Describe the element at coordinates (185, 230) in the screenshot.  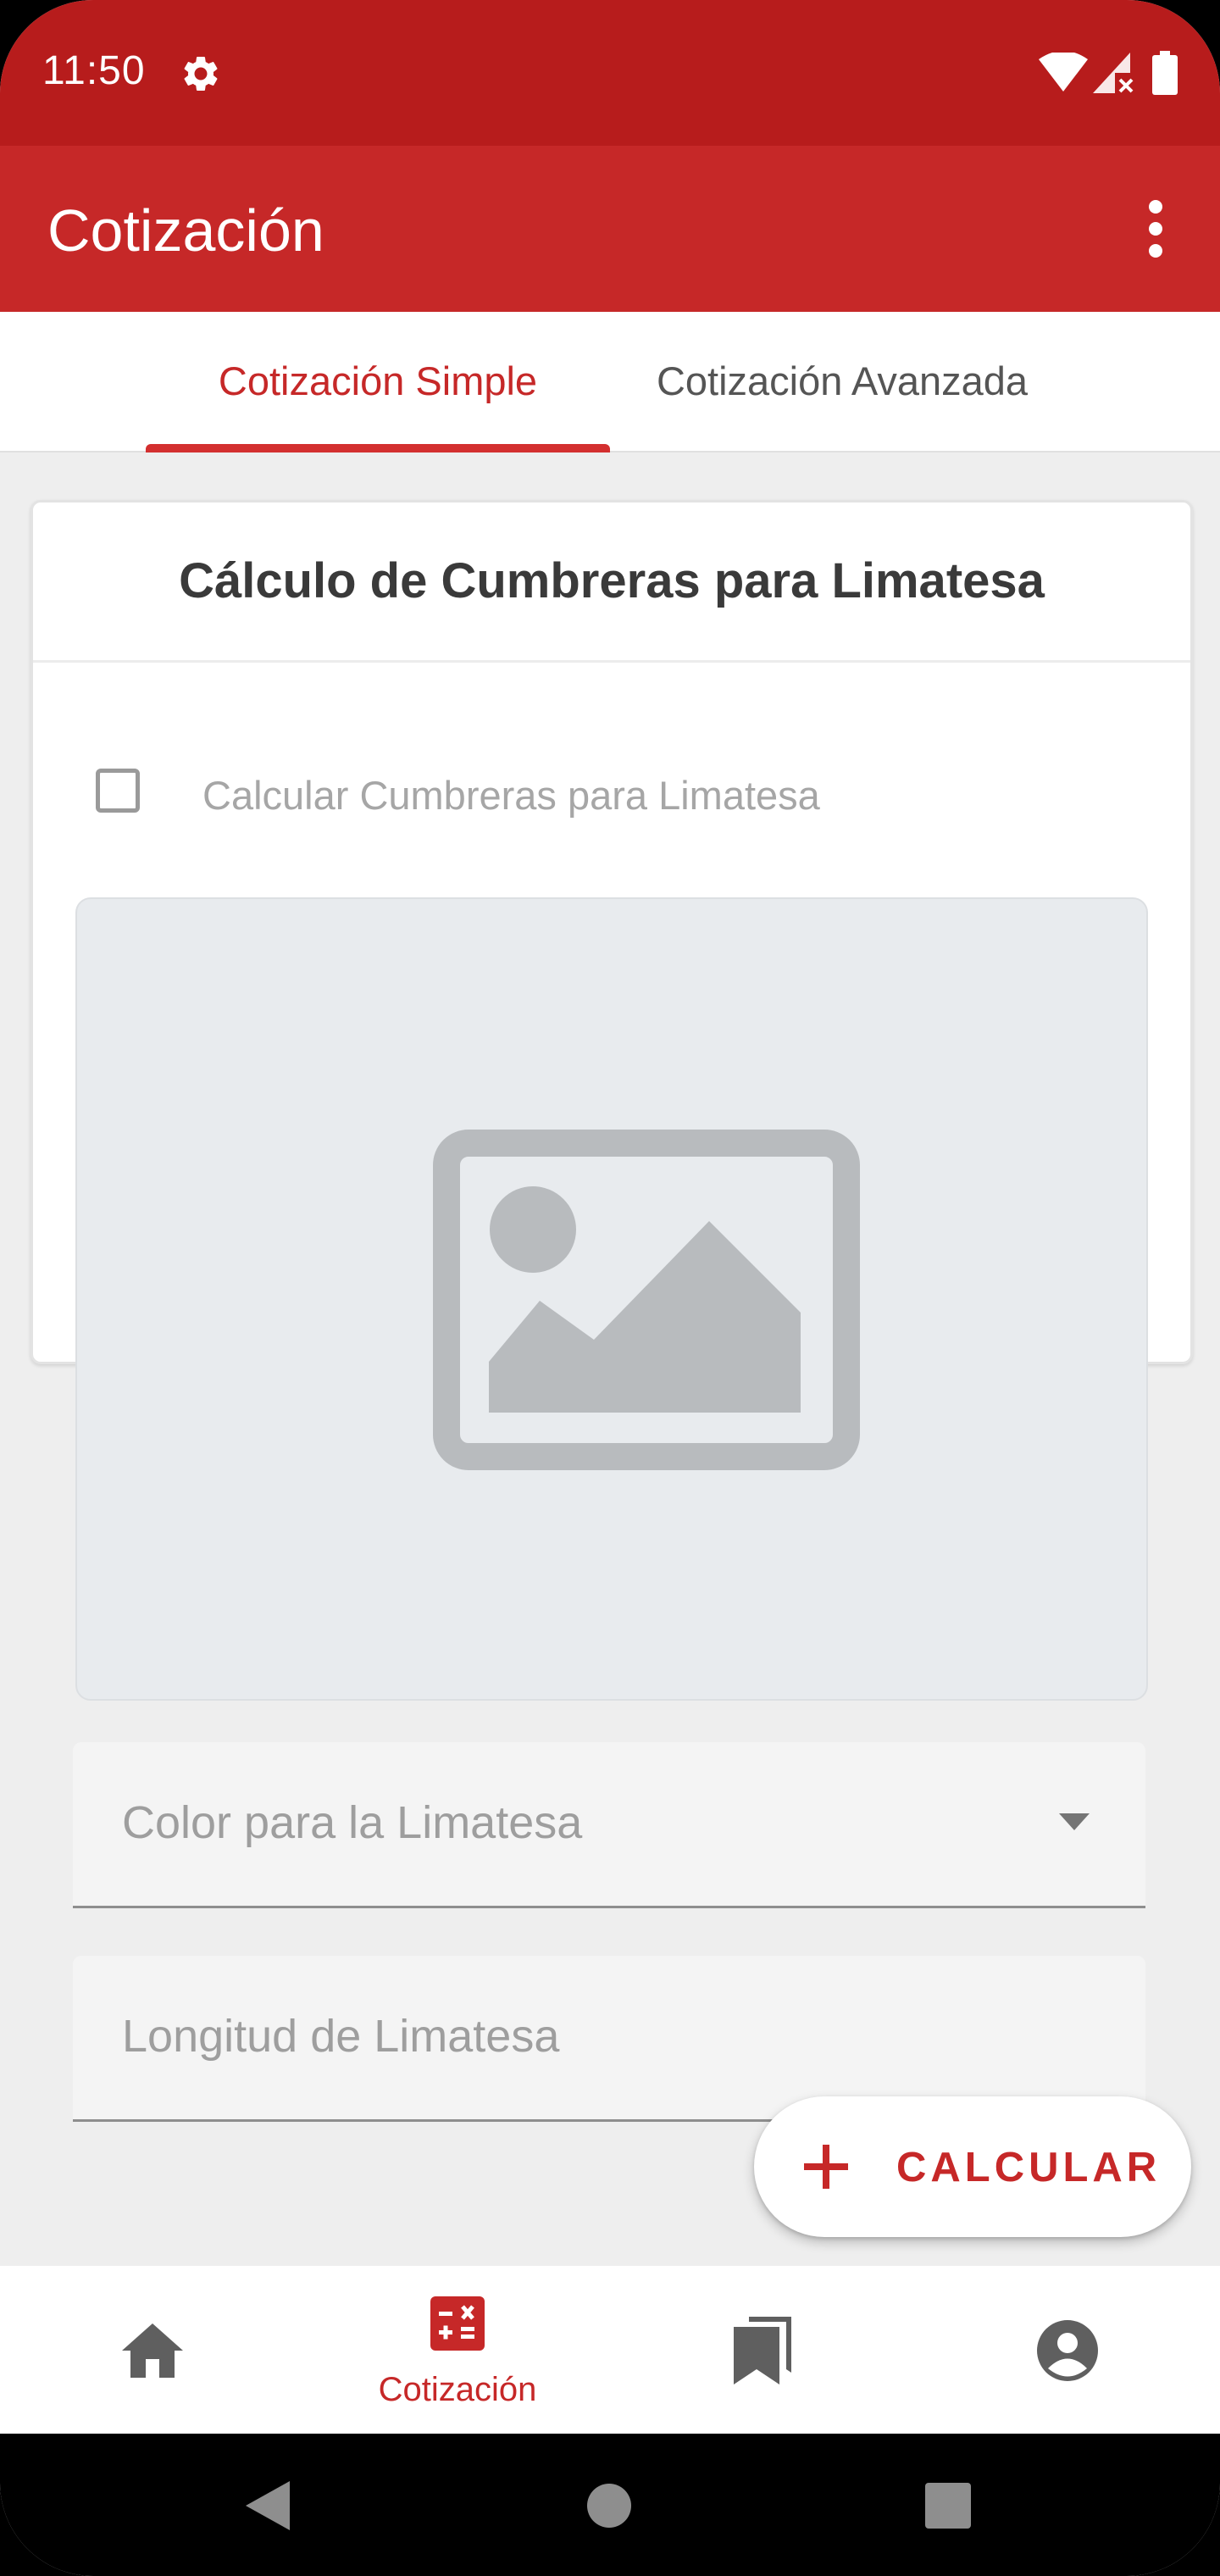
I see `app-title: Cotización` at that location.